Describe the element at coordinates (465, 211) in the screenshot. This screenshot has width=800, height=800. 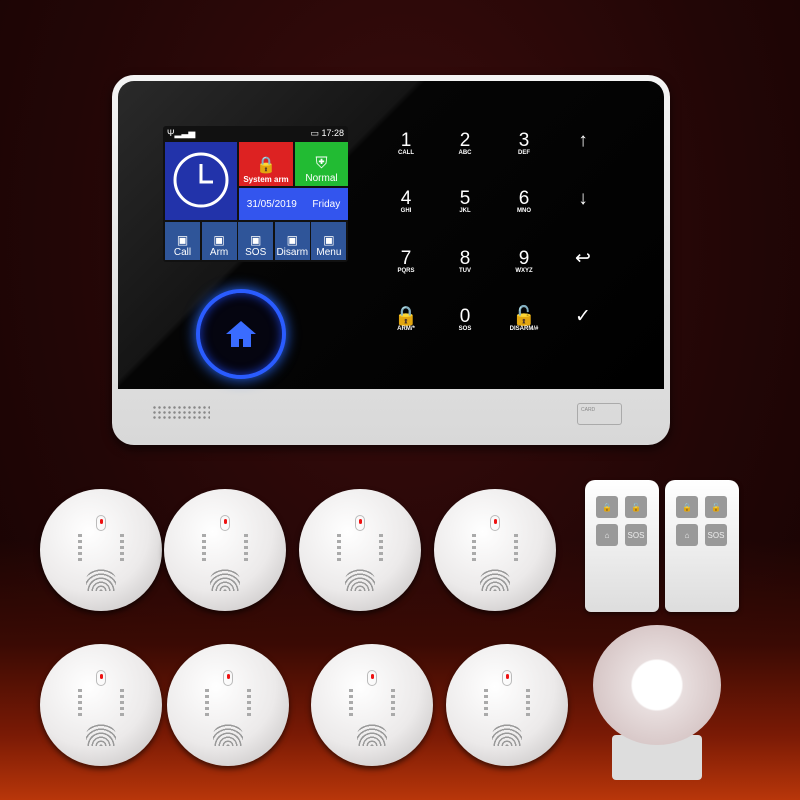
I see `key-letters: JKL` at that location.